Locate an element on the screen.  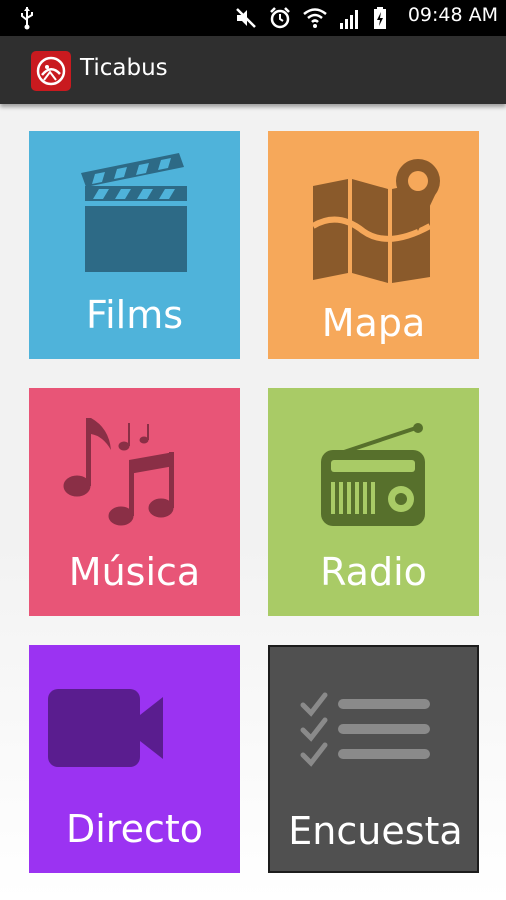
app-logo-icon is located at coordinates (51, 71).